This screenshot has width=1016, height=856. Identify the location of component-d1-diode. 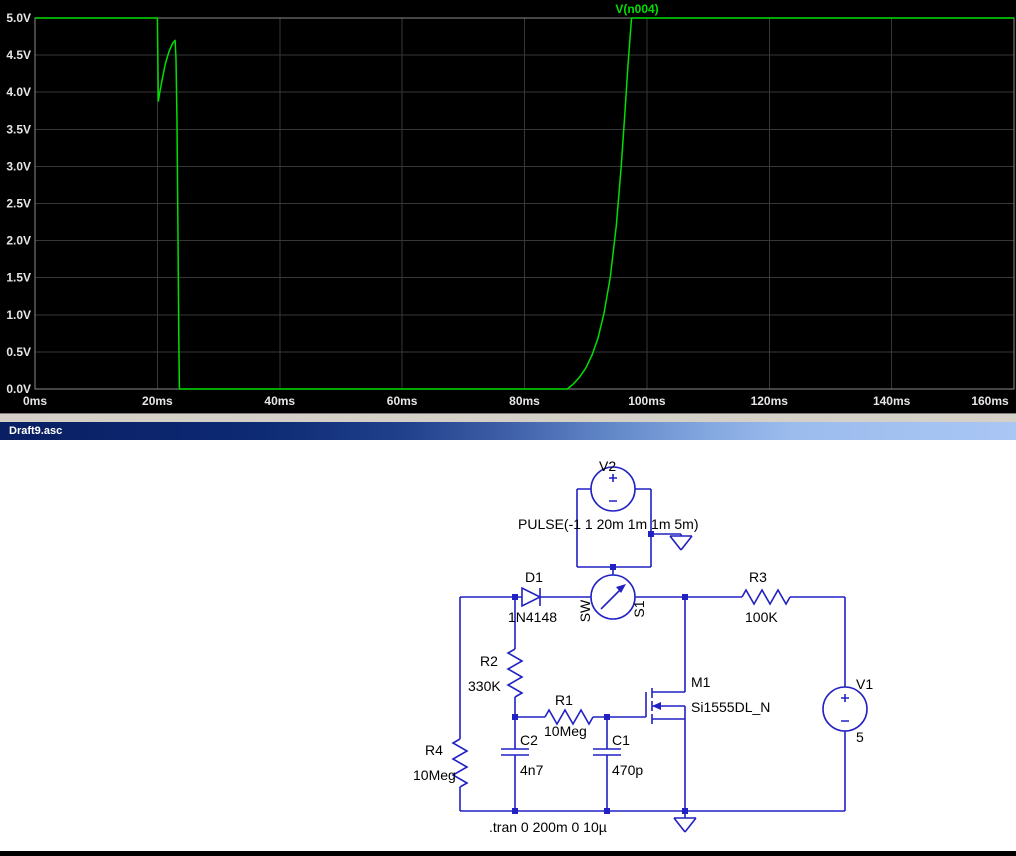
(531, 597).